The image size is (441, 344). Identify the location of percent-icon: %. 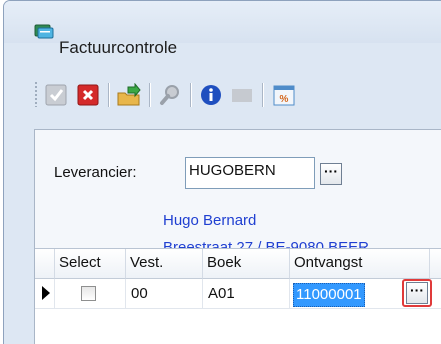
(284, 95).